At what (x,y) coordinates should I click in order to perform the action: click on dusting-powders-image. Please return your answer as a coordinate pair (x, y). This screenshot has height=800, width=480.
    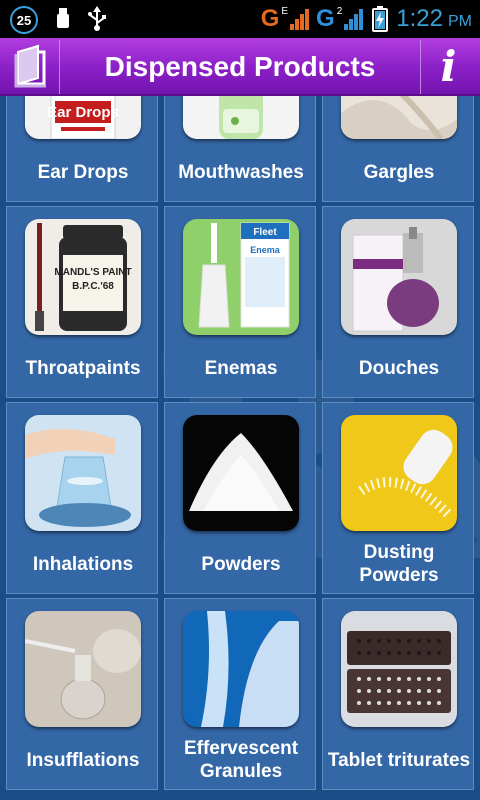
    Looking at the image, I should click on (399, 473).